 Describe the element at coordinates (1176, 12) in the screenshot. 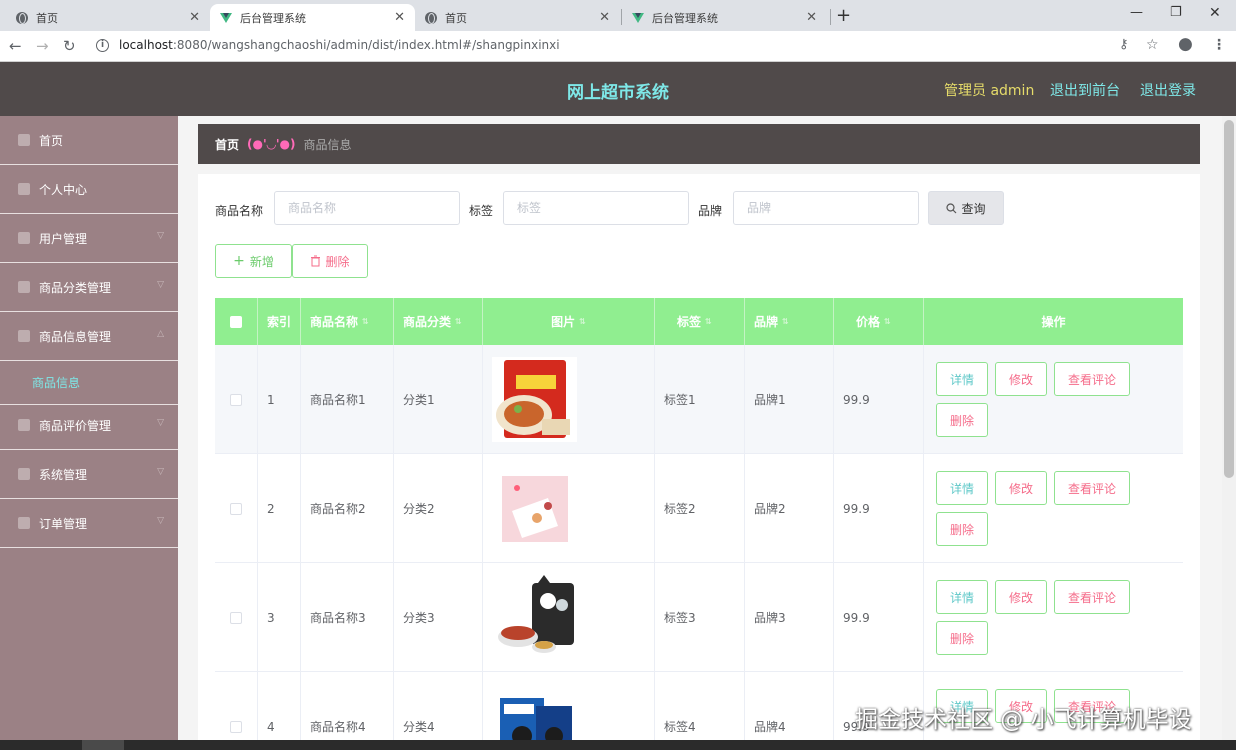

I see `restore-icon: ❐` at that location.